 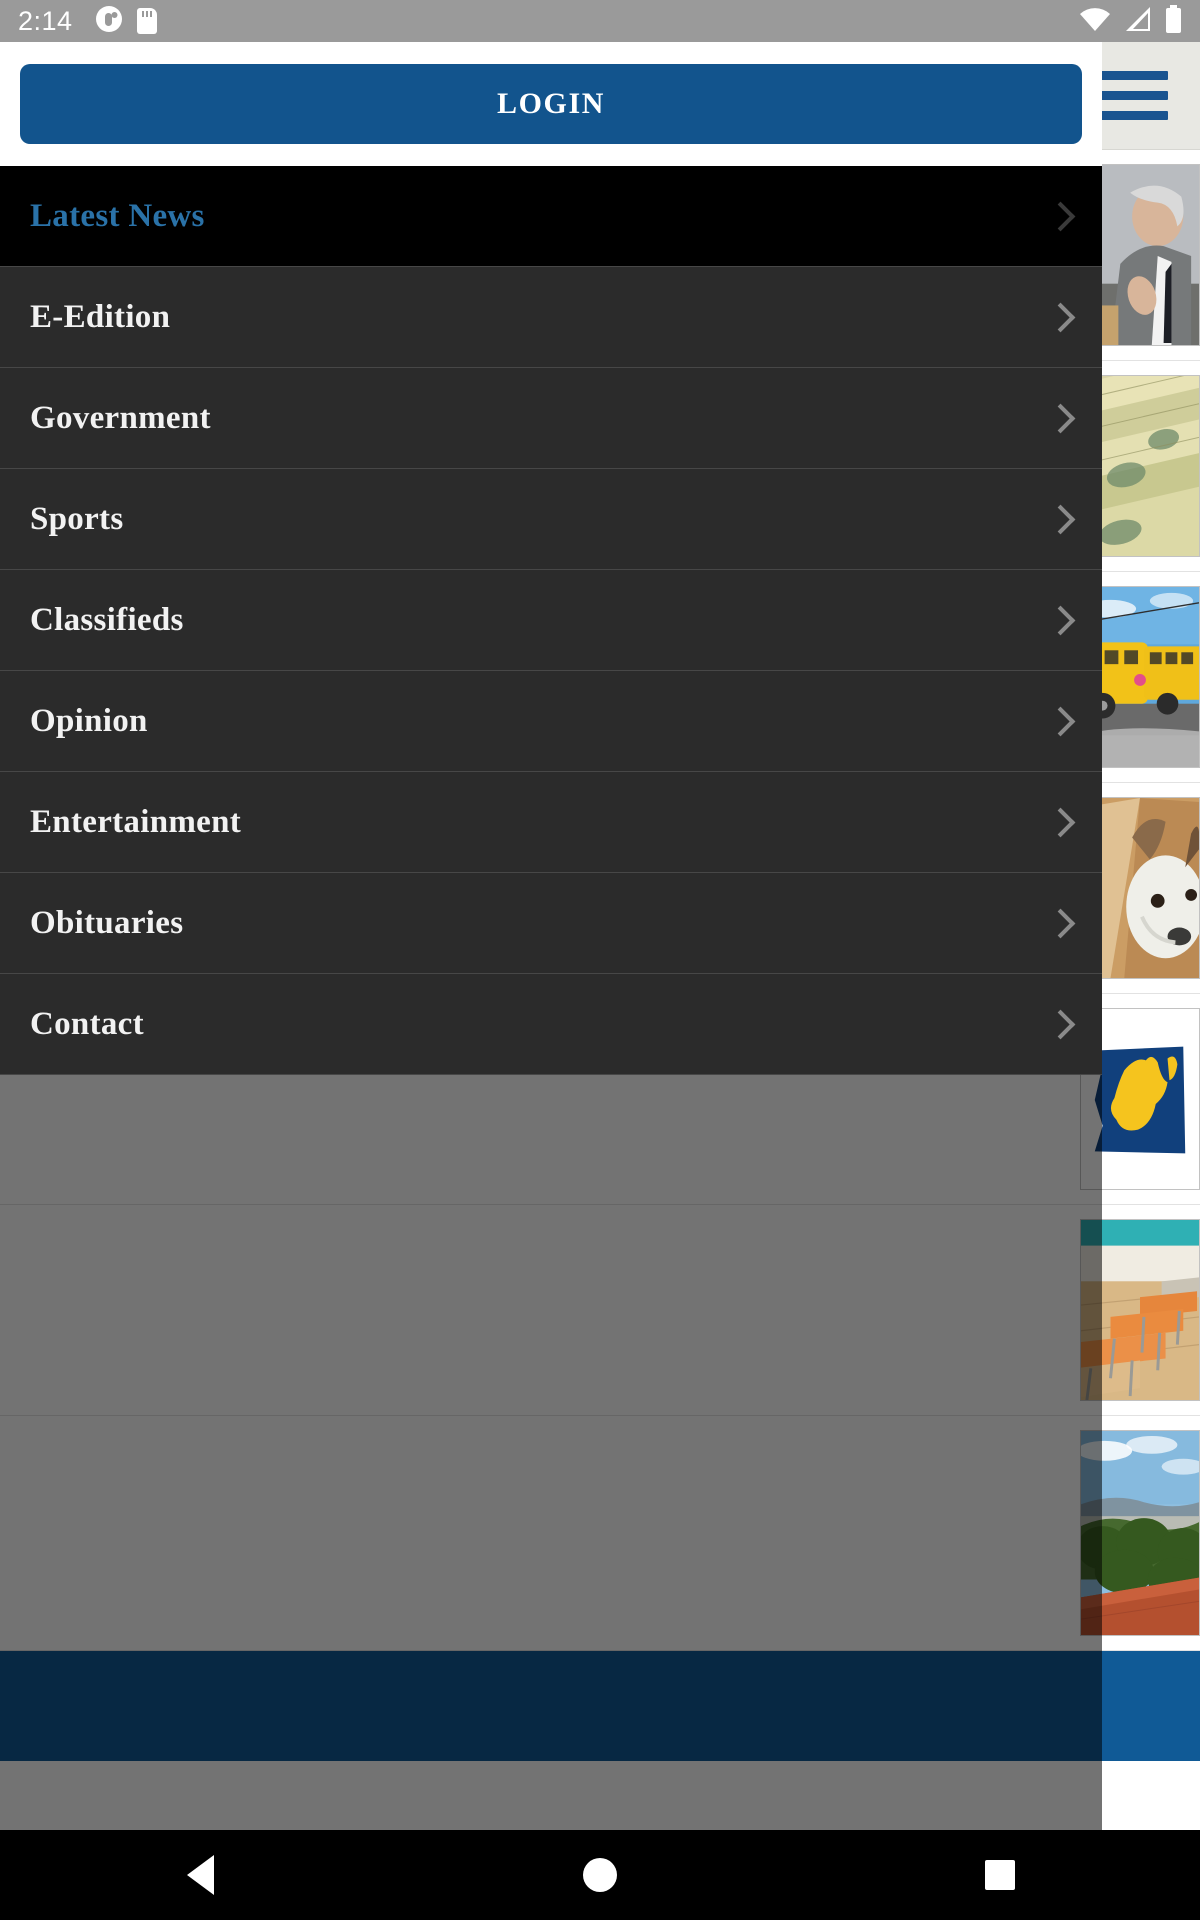 I want to click on recents-square-icon, so click(x=1000, y=1875).